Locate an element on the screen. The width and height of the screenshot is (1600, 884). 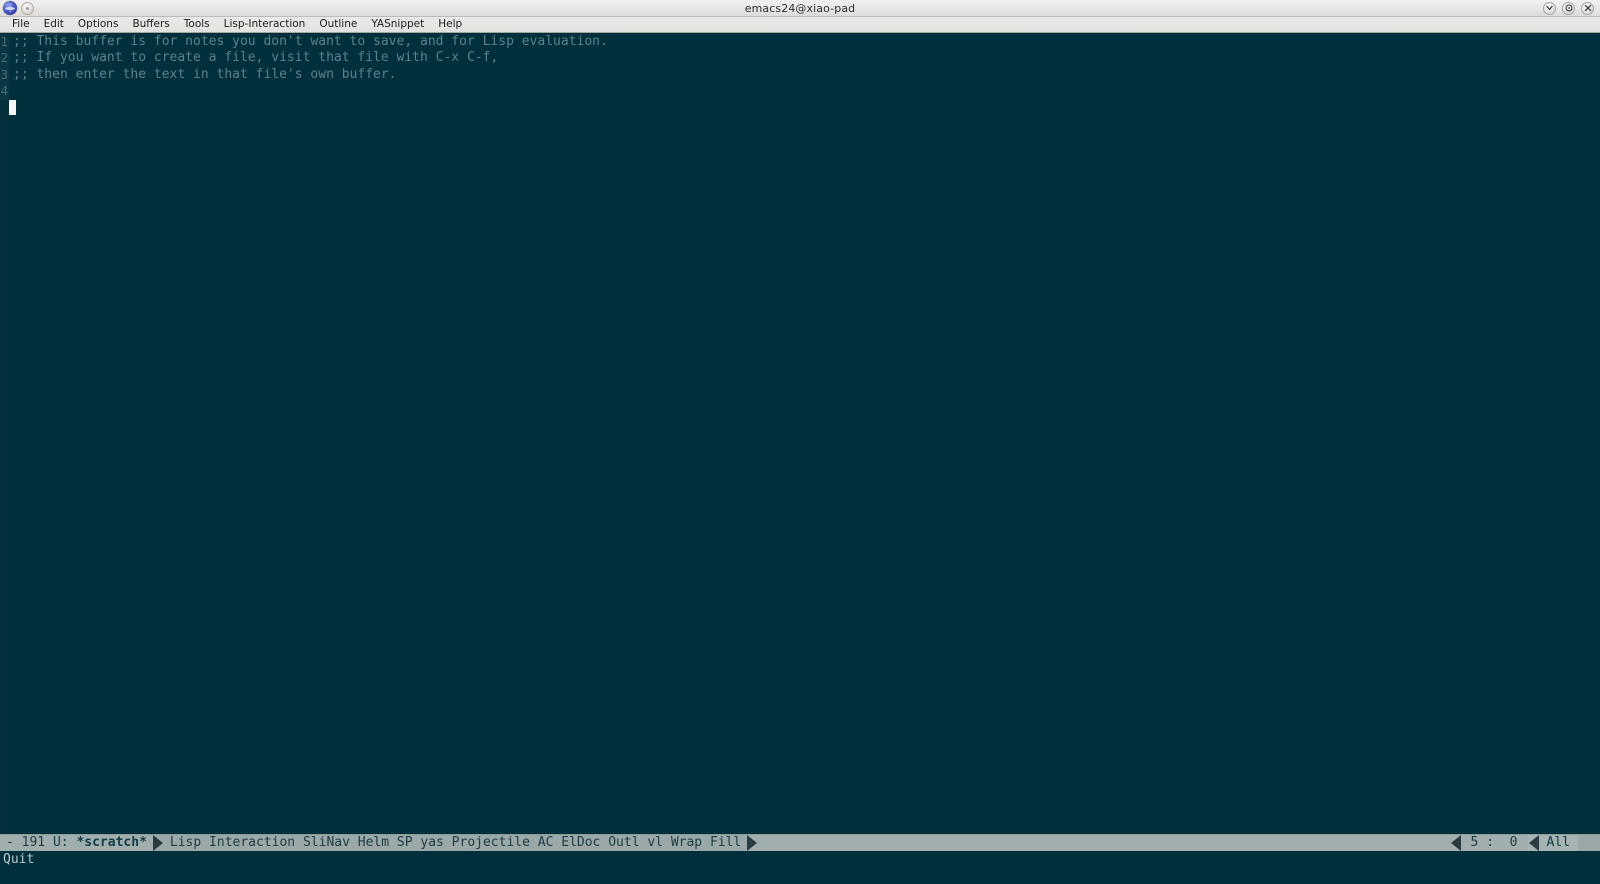
menu-item-help: Help is located at coordinates (450, 24).